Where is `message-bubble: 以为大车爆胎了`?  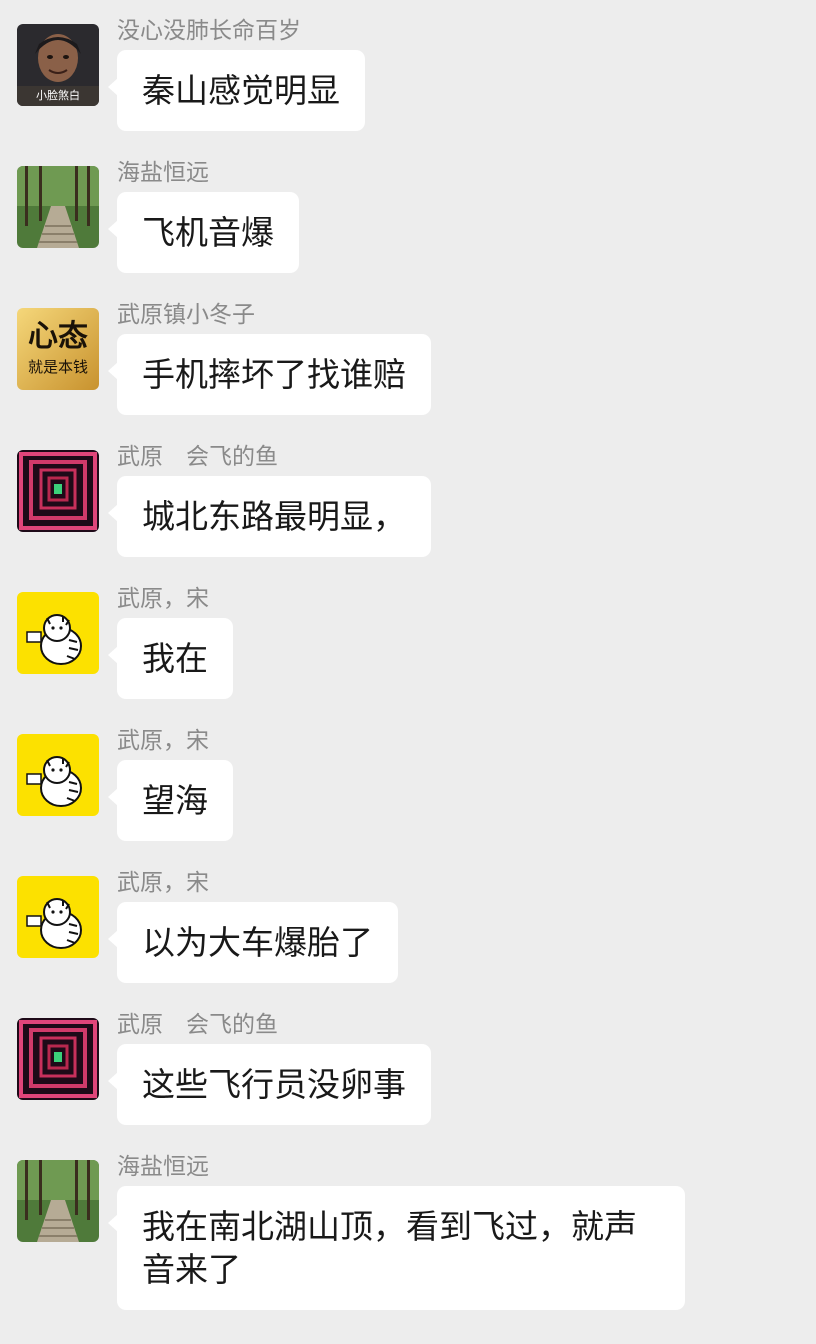 message-bubble: 以为大车爆胎了 is located at coordinates (253, 942).